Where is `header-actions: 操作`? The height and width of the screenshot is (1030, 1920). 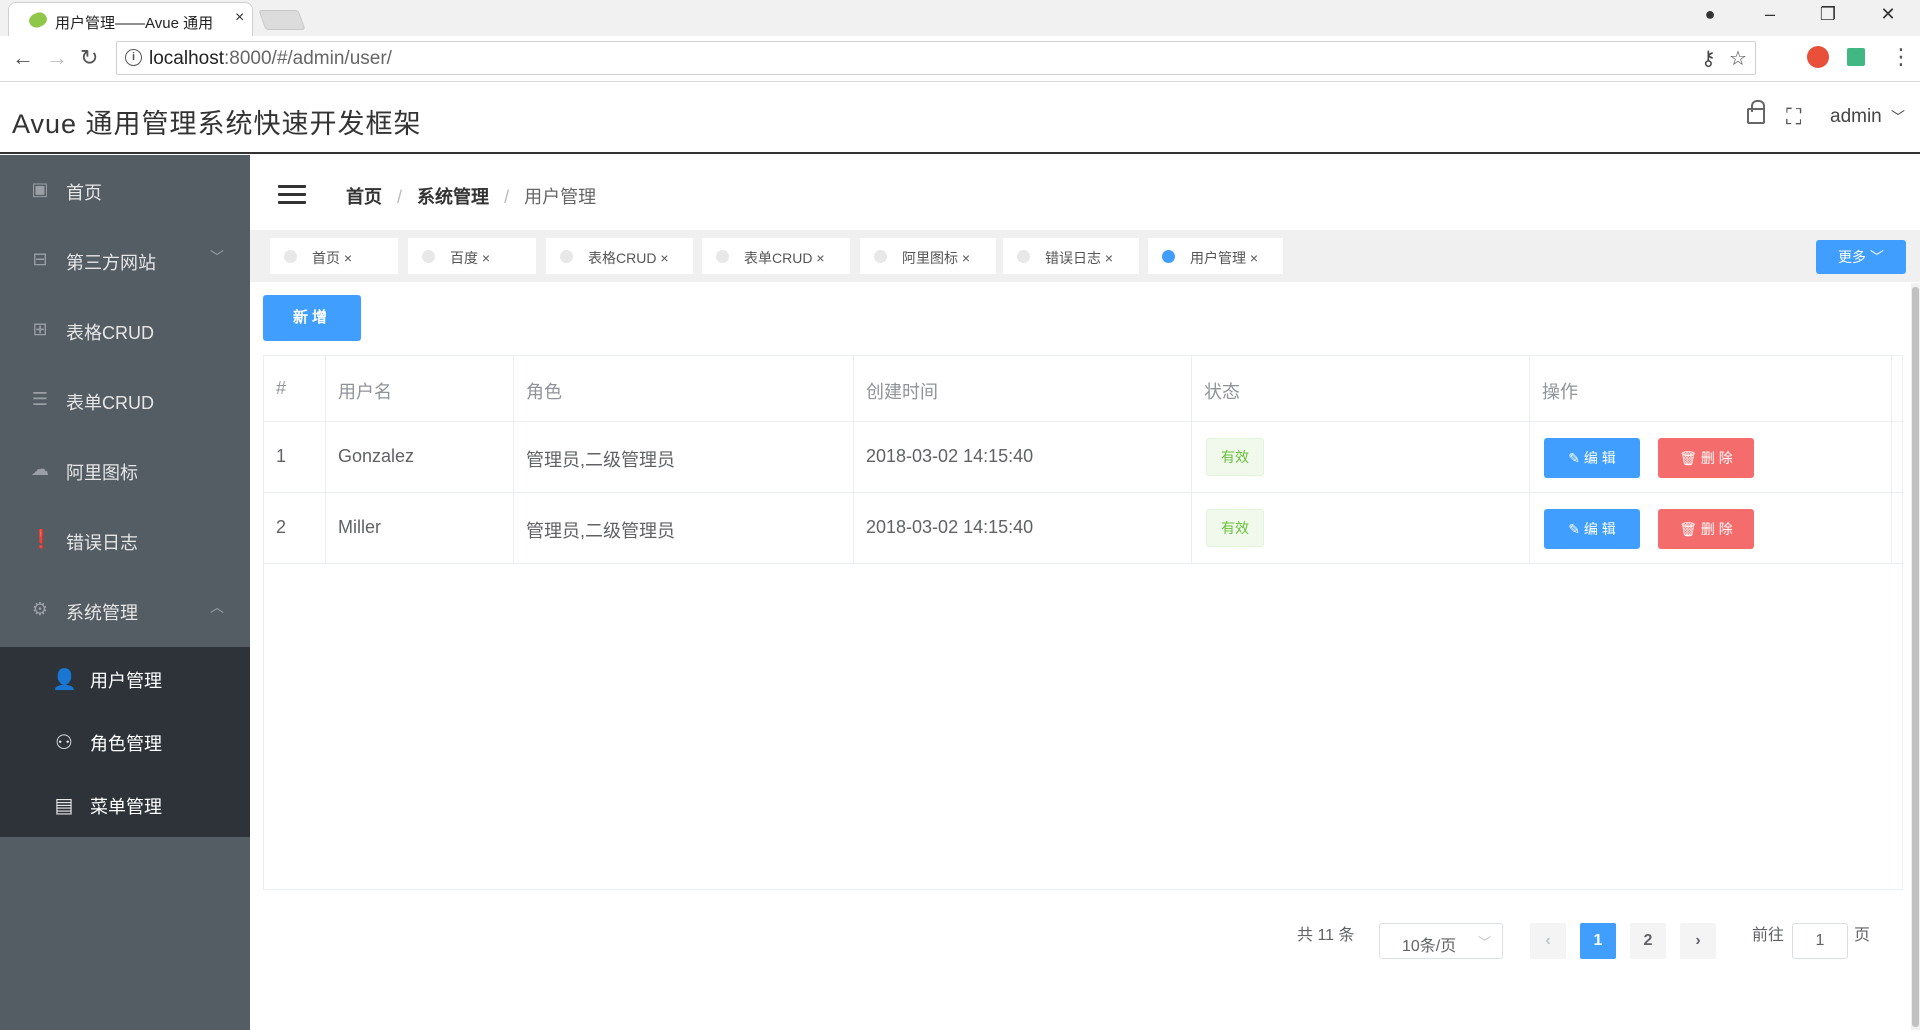 header-actions: 操作 is located at coordinates (1711, 388).